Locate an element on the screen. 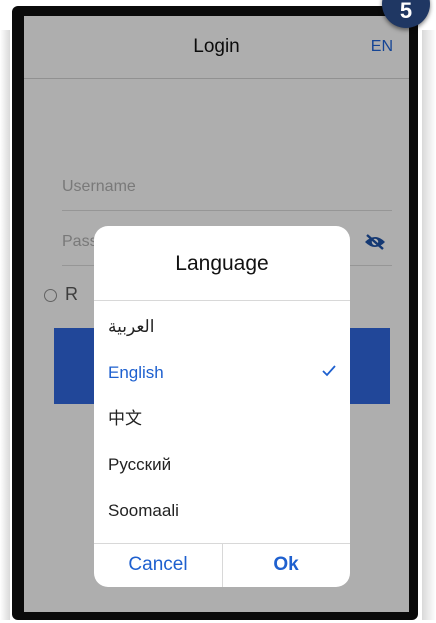 The width and height of the screenshot is (436, 623). language-option-english: English is located at coordinates (222, 373).